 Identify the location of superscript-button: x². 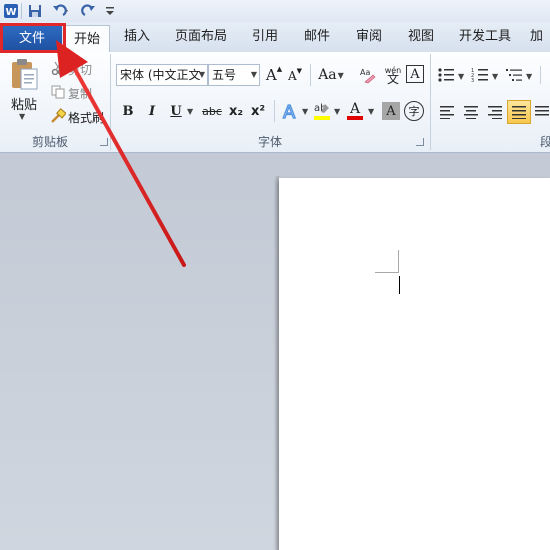
(258, 111).